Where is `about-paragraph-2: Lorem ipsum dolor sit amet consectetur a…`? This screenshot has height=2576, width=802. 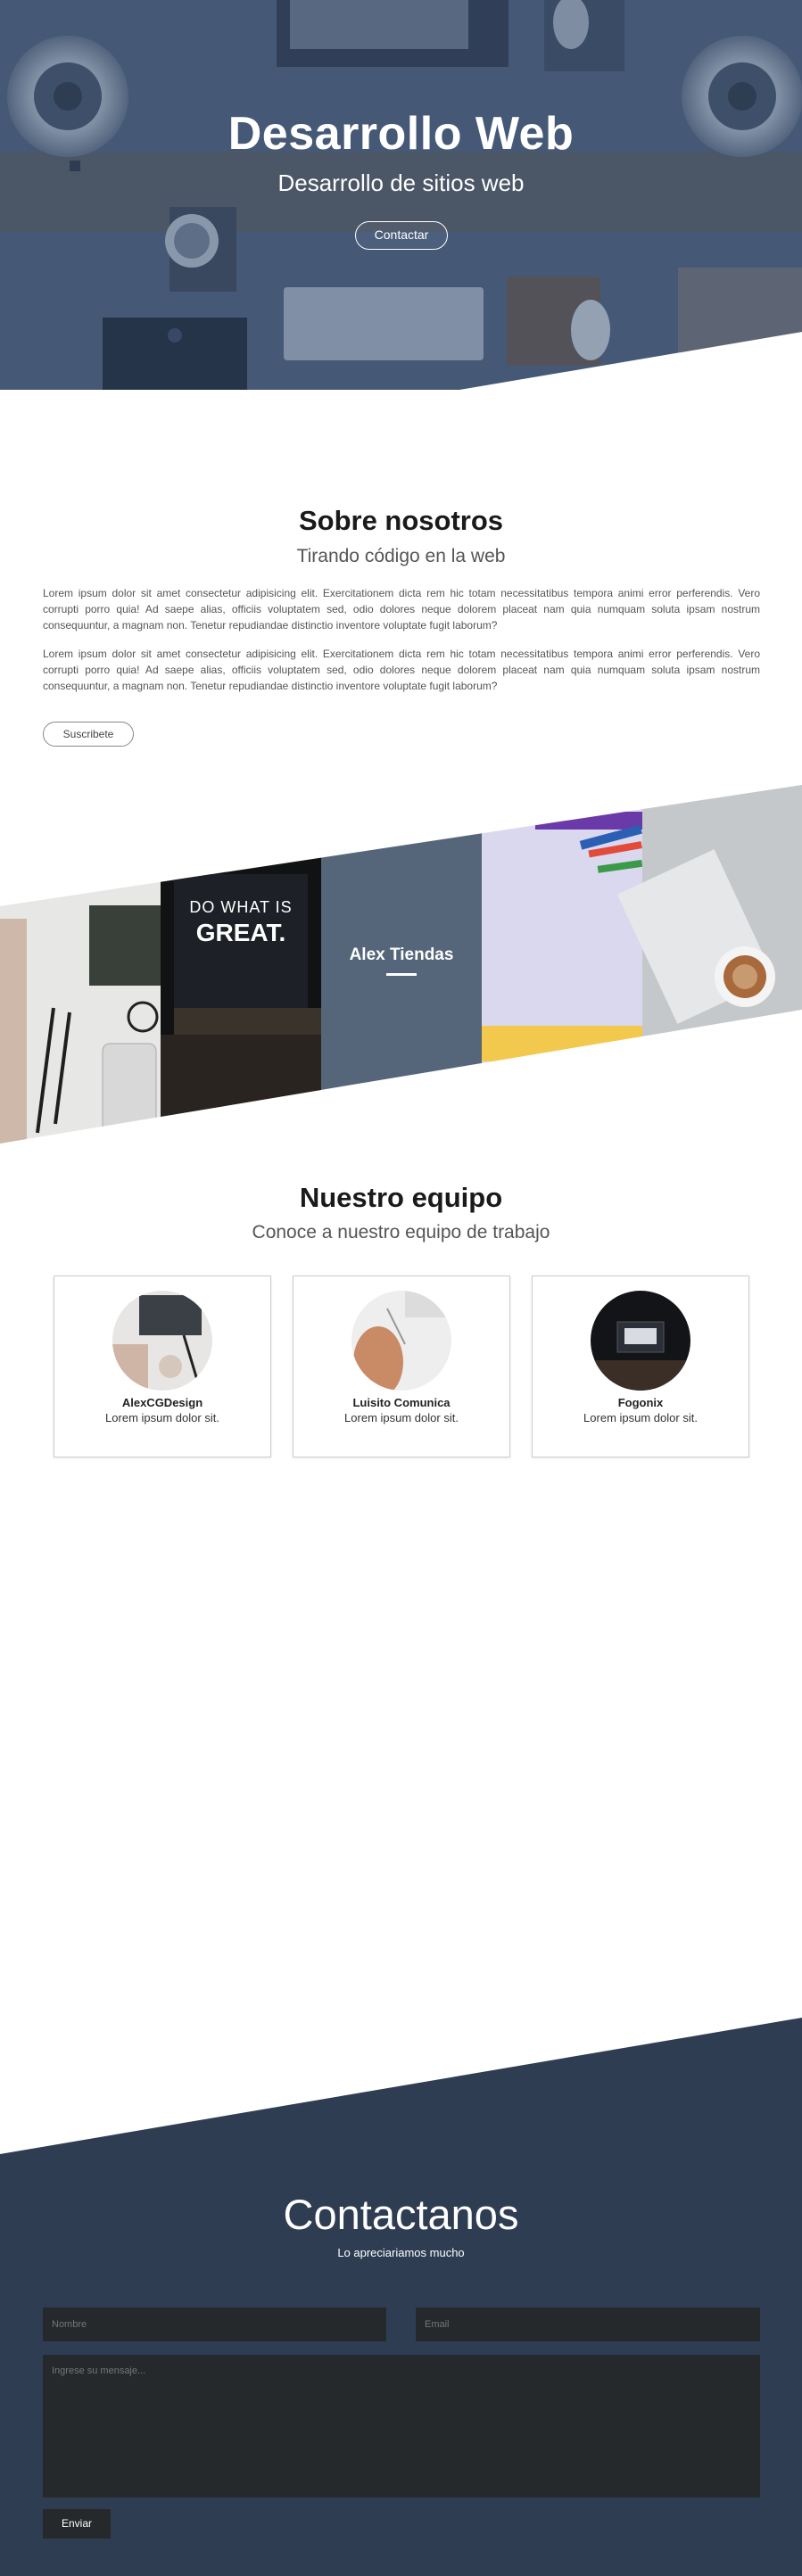
about-paragraph-2: Lorem ipsum dolor sit amet consectetur a… is located at coordinates (402, 670).